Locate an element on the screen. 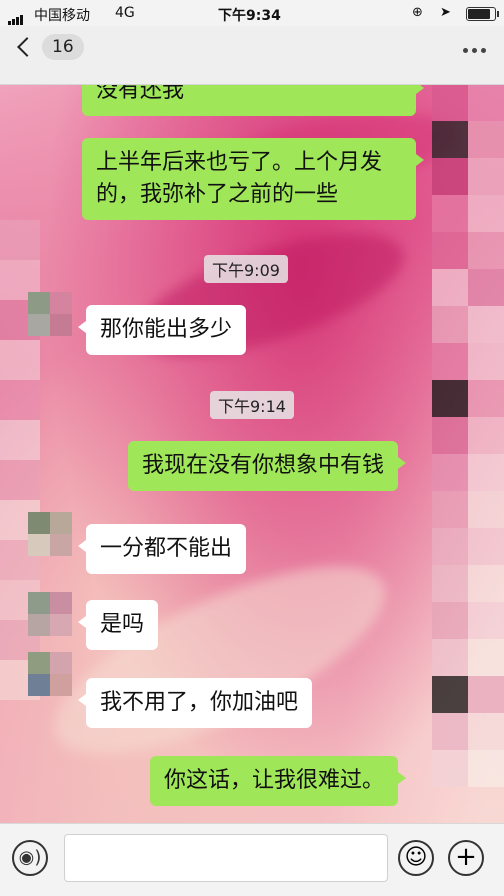 This screenshot has width=504, height=896. message-bubble-outgoing: 我现在没有你想象中有钱 is located at coordinates (267, 466).